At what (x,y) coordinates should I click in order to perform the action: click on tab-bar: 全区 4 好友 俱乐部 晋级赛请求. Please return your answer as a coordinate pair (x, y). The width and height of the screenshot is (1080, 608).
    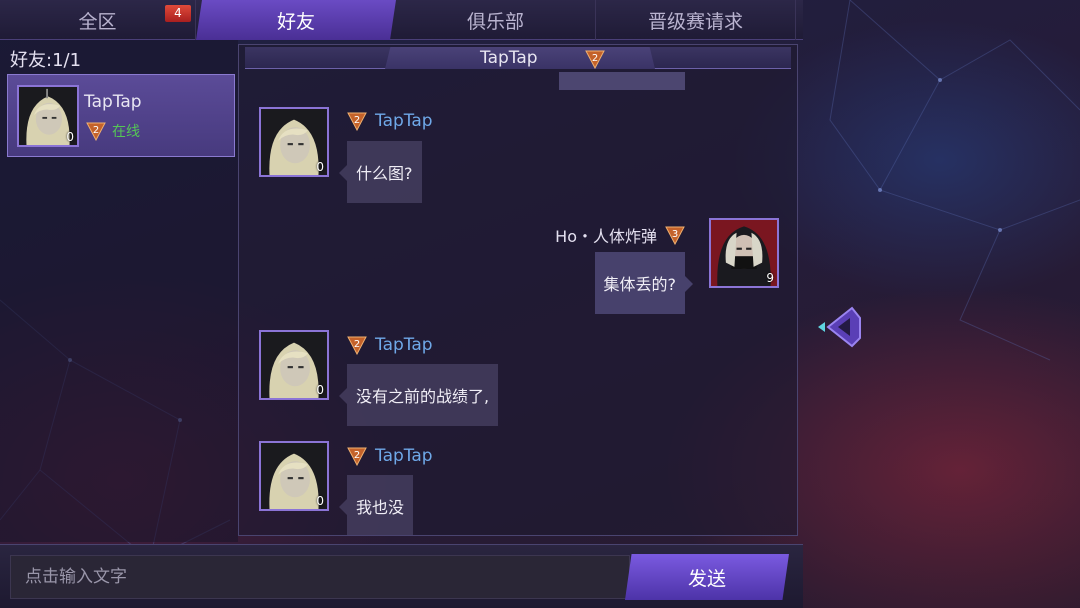
    Looking at the image, I should click on (401, 20).